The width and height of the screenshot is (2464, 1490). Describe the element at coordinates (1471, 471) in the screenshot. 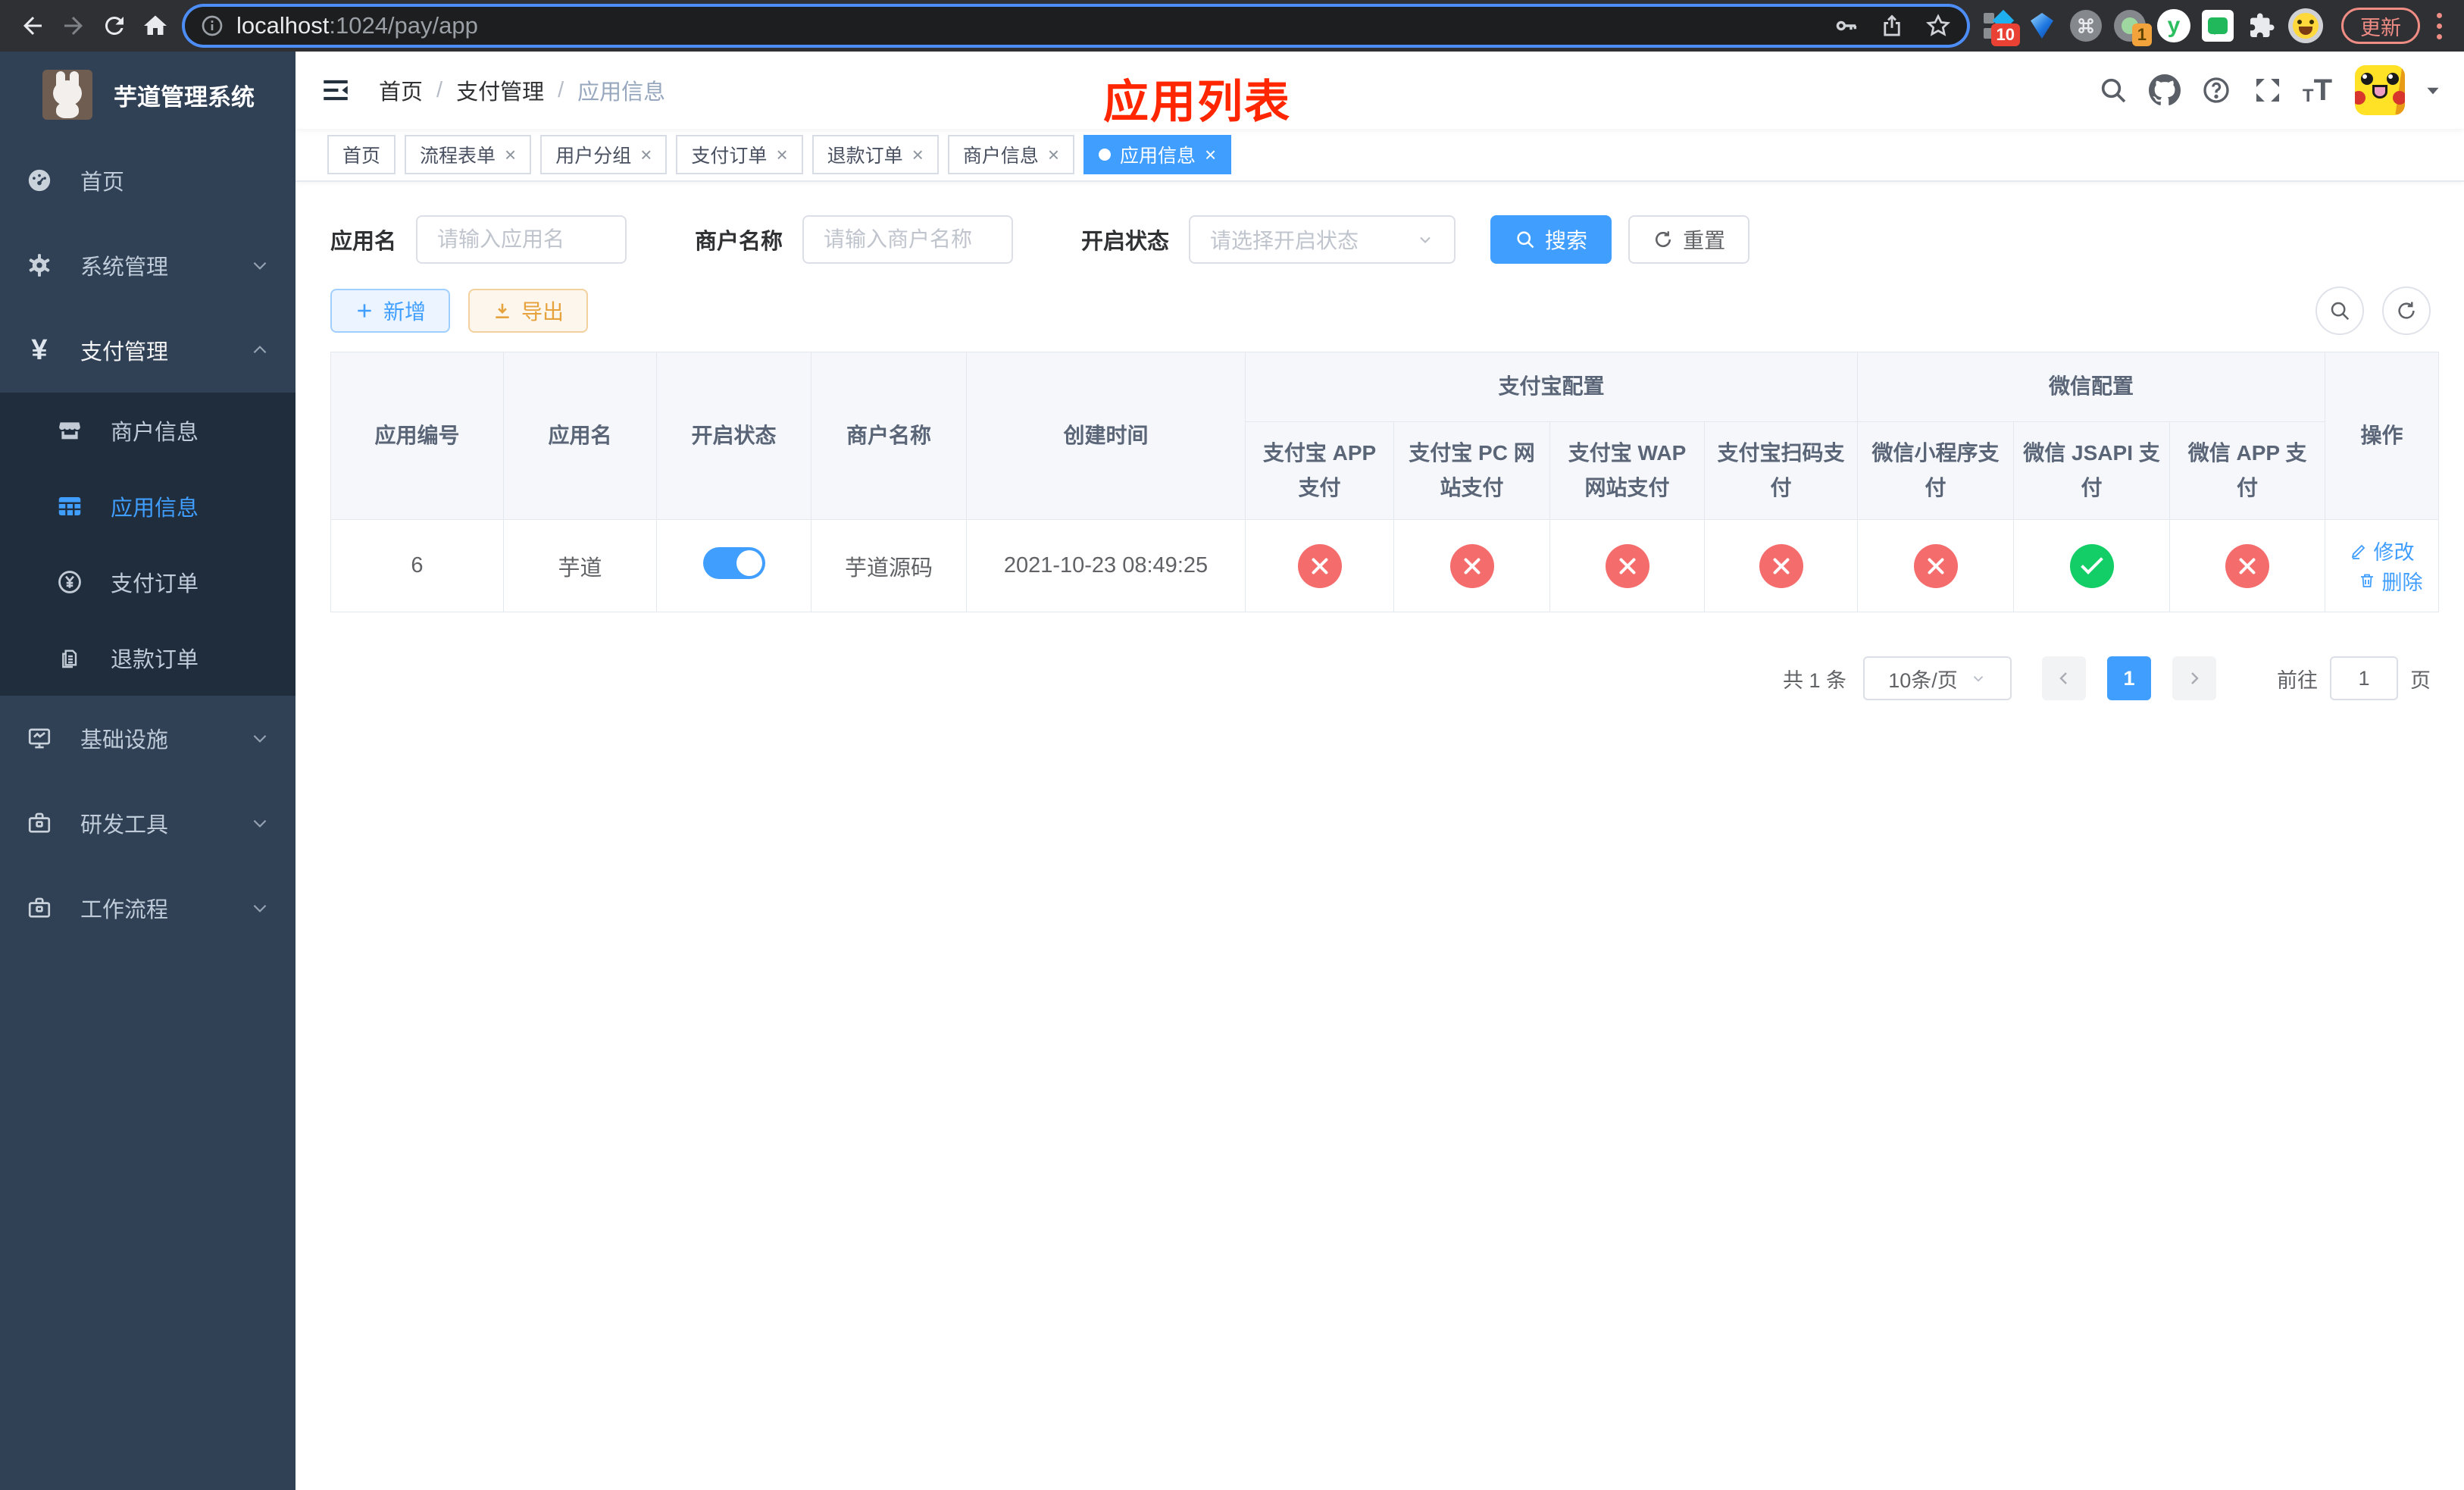

I see `col-header-alipay-pc: 支付宝 PC 网站支付` at that location.